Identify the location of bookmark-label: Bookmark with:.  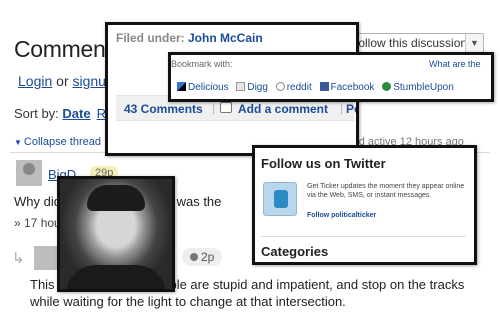
(202, 64).